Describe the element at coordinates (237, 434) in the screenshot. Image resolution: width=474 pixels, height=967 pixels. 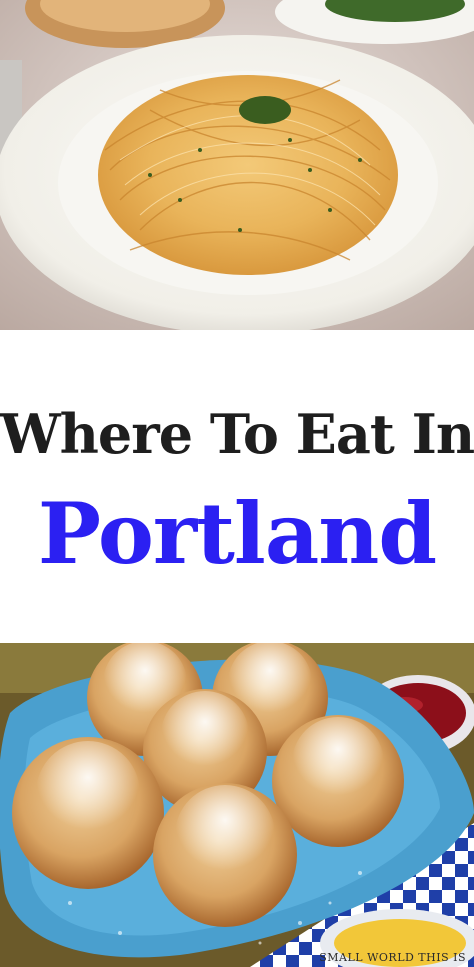
I see `headline-line1: Where To Eat In` at that location.